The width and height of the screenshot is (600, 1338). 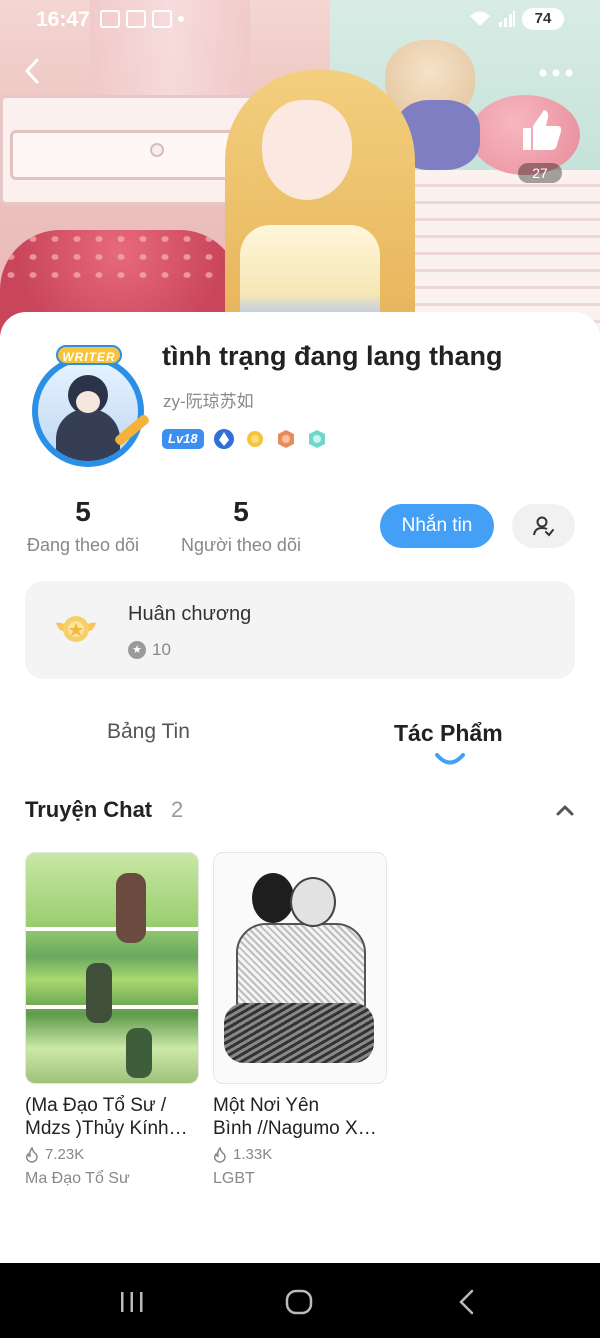 I want to click on medal-icon, so click(x=76, y=629).